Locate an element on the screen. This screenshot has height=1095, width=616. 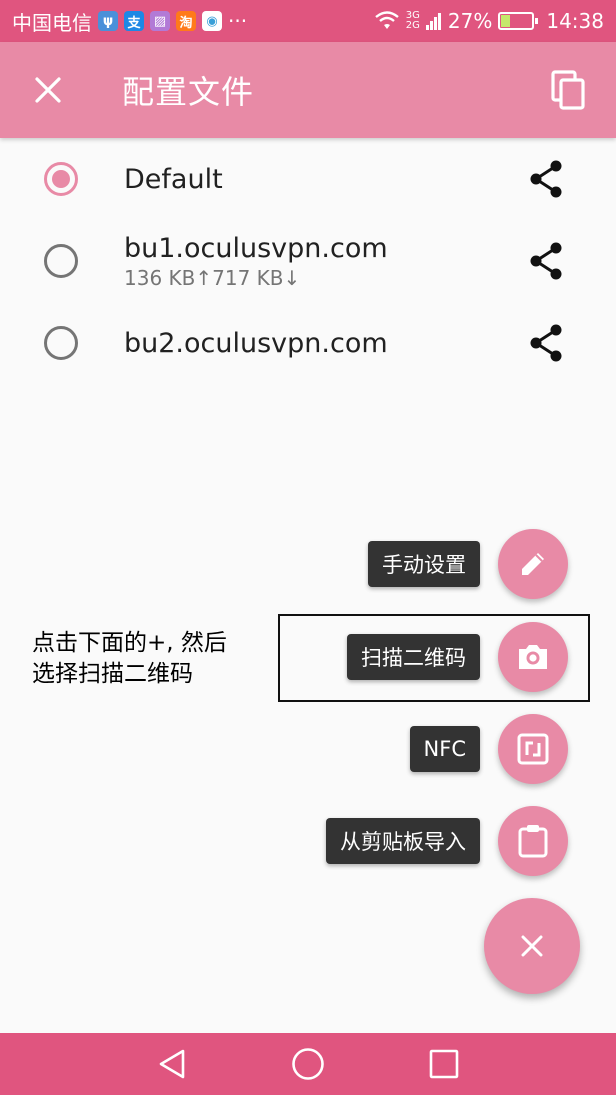
status-bar: 中国电信 ψ 支 ▨ 淘 ◉ ··· 3G 2G 27% 14:38 is located at coordinates (308, 21).